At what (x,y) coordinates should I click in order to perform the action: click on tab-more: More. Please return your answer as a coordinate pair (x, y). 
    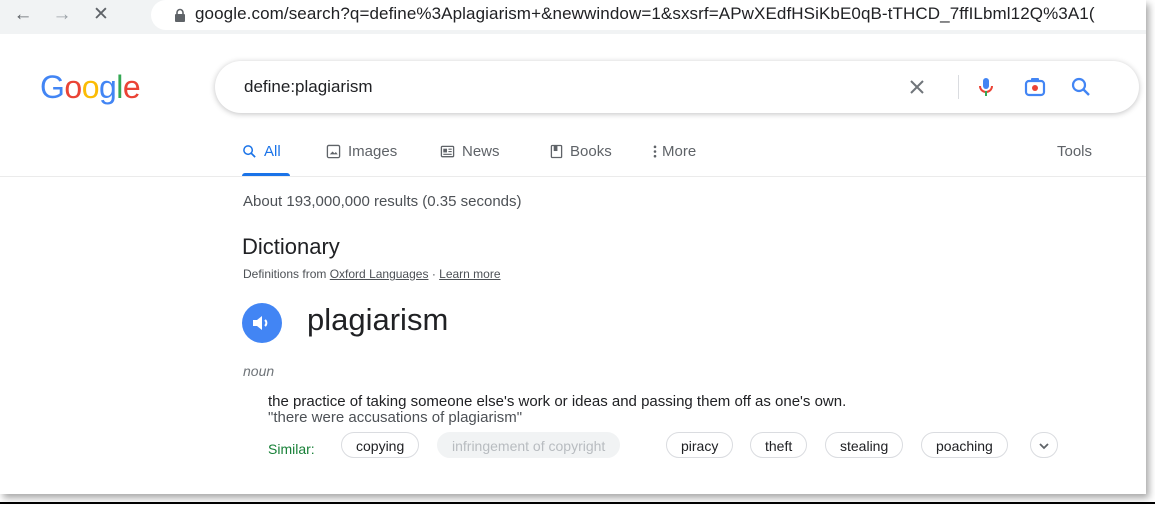
    Looking at the image, I should click on (674, 151).